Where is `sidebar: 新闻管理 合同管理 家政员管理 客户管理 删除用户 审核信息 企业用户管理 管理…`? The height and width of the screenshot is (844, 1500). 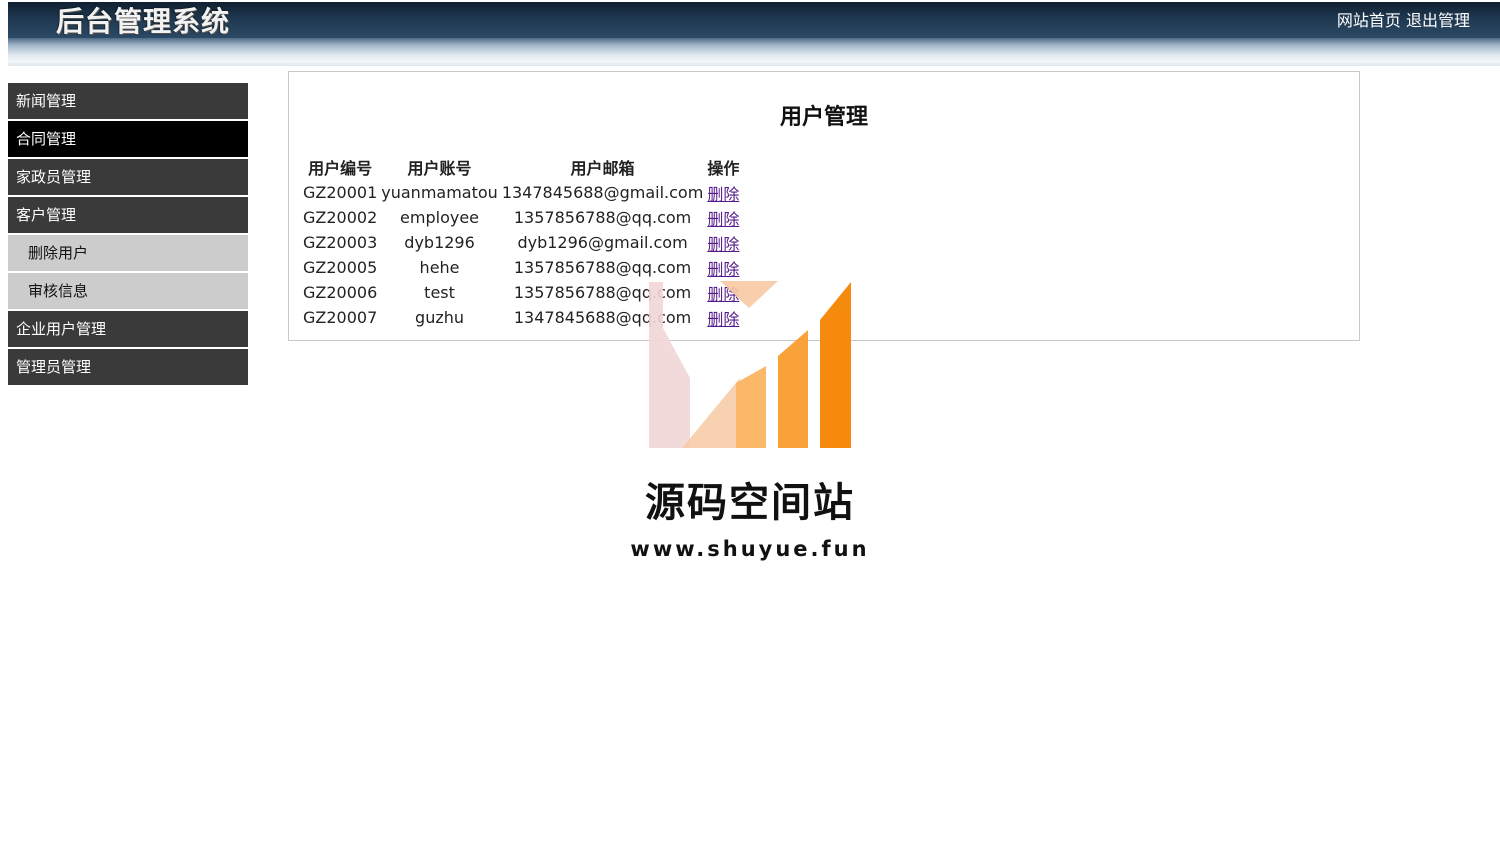
sidebar: 新闻管理 合同管理 家政员管理 客户管理 删除用户 审核信息 企业用户管理 管理… is located at coordinates (128, 235).